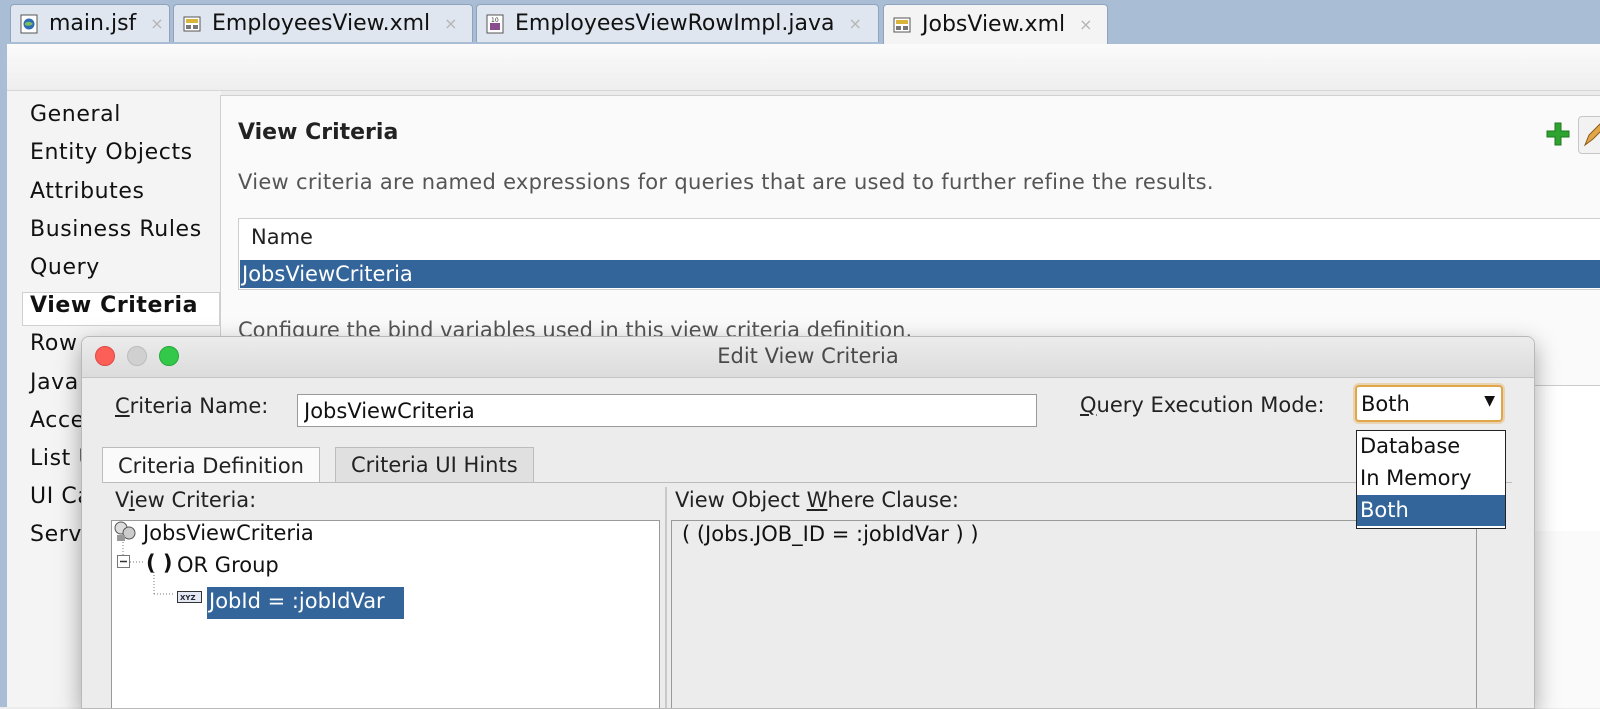 The image size is (1600, 709). I want to click on group-paren-icon: ( ), so click(159, 563).